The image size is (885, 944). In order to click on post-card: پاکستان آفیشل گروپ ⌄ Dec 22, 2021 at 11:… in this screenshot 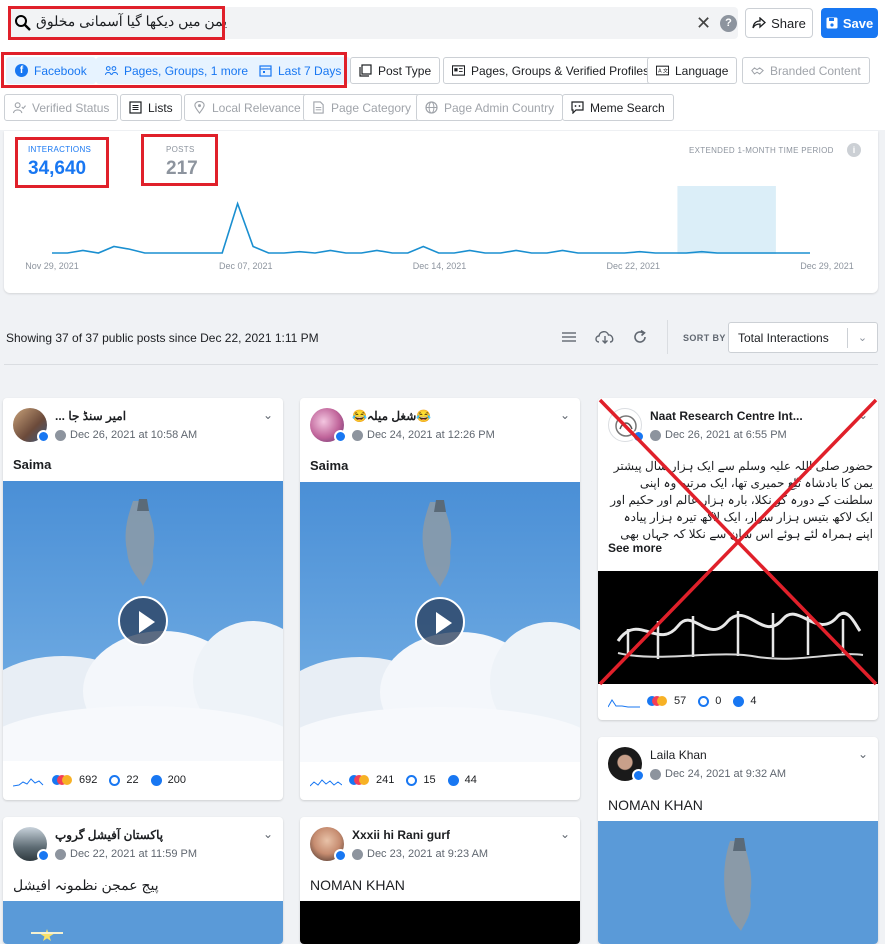, I will do `click(143, 880)`.